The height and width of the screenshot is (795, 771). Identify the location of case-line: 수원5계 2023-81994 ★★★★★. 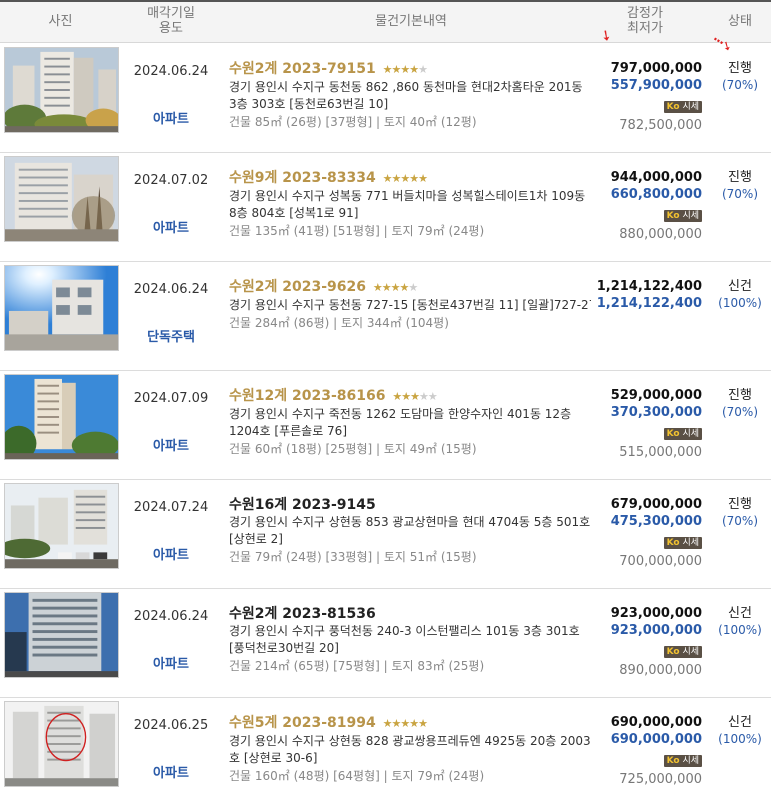
(410, 723).